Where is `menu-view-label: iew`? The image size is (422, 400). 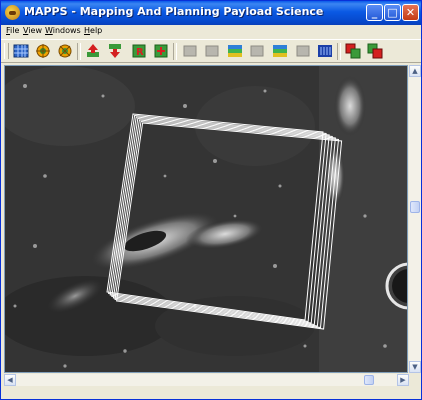 menu-view-label: iew is located at coordinates (35, 30).